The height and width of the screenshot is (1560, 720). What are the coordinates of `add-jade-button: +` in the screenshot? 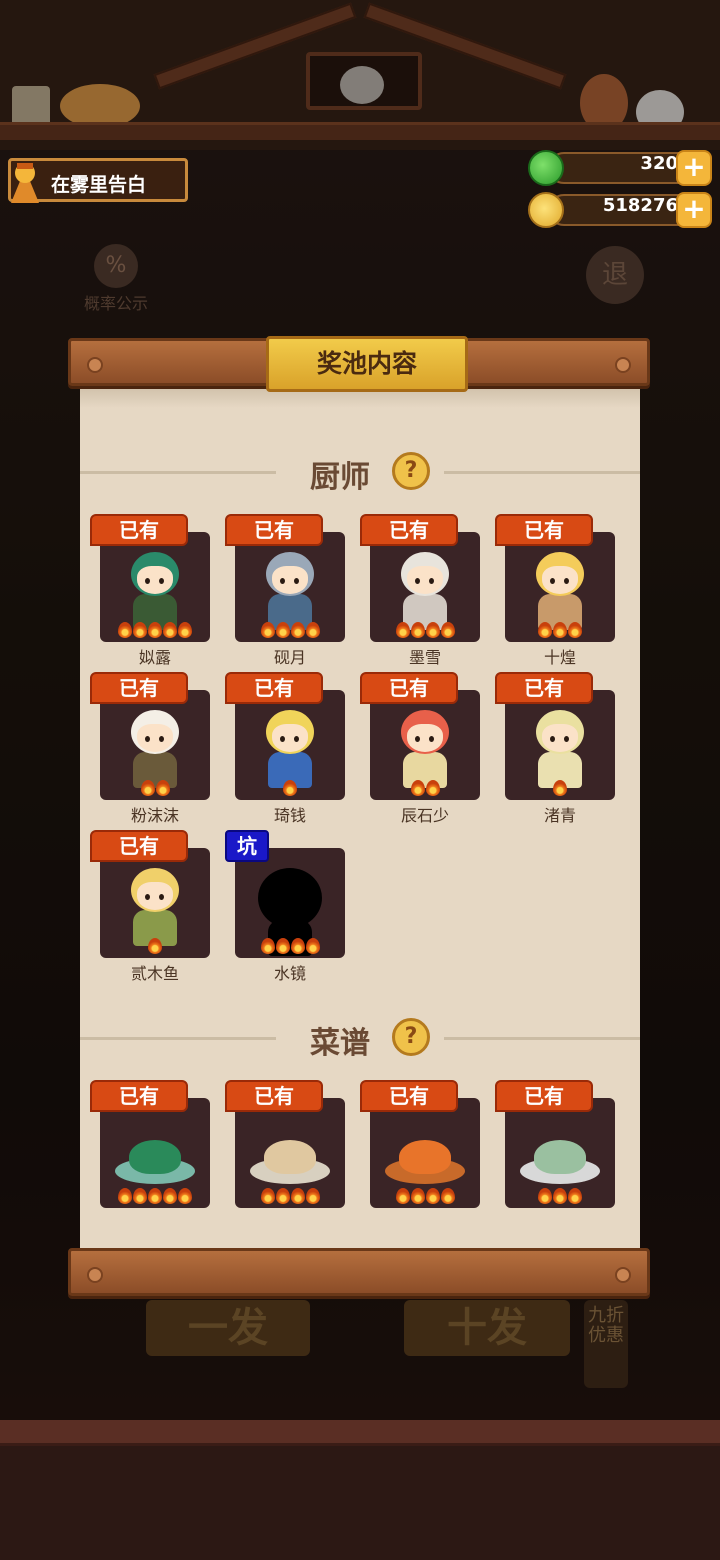 It's located at (694, 168).